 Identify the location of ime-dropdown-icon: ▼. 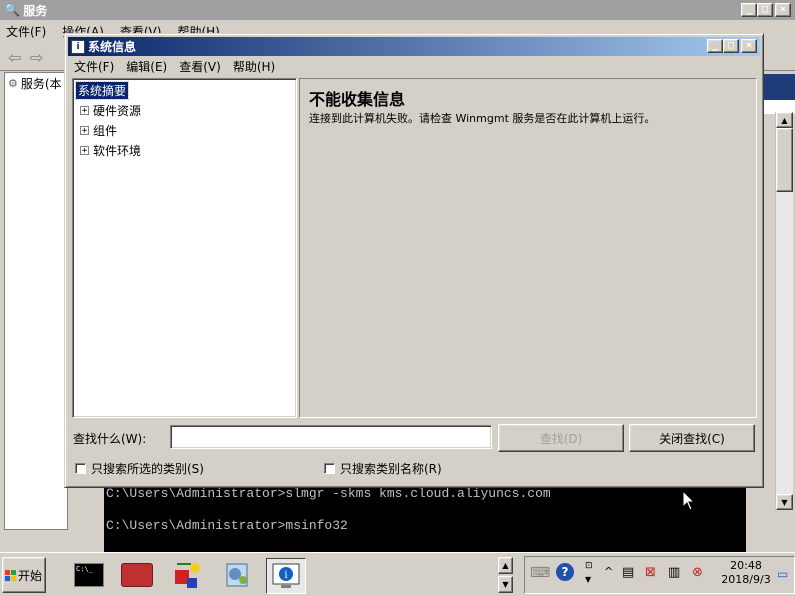
(588, 579).